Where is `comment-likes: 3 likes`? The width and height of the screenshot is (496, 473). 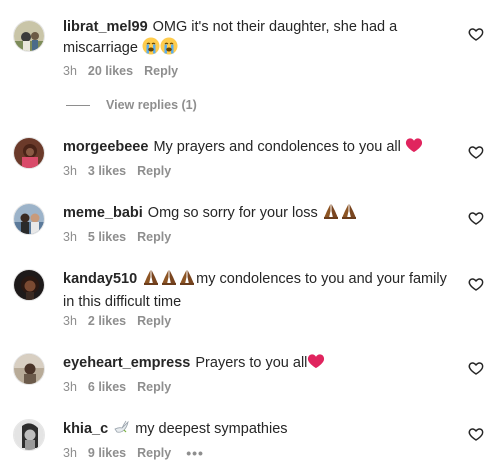 comment-likes: 3 likes is located at coordinates (107, 171).